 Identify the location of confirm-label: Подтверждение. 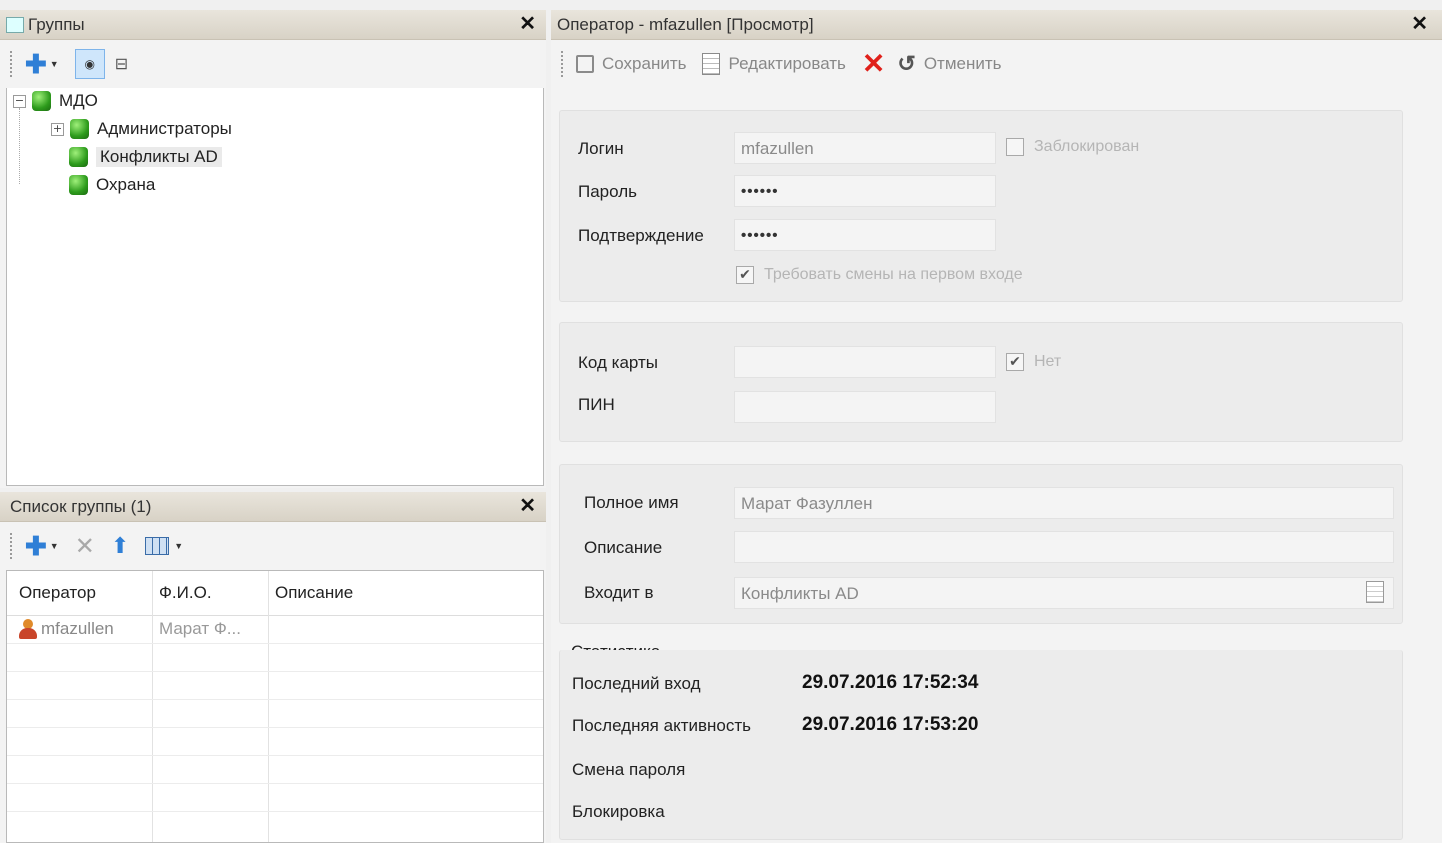
(641, 235).